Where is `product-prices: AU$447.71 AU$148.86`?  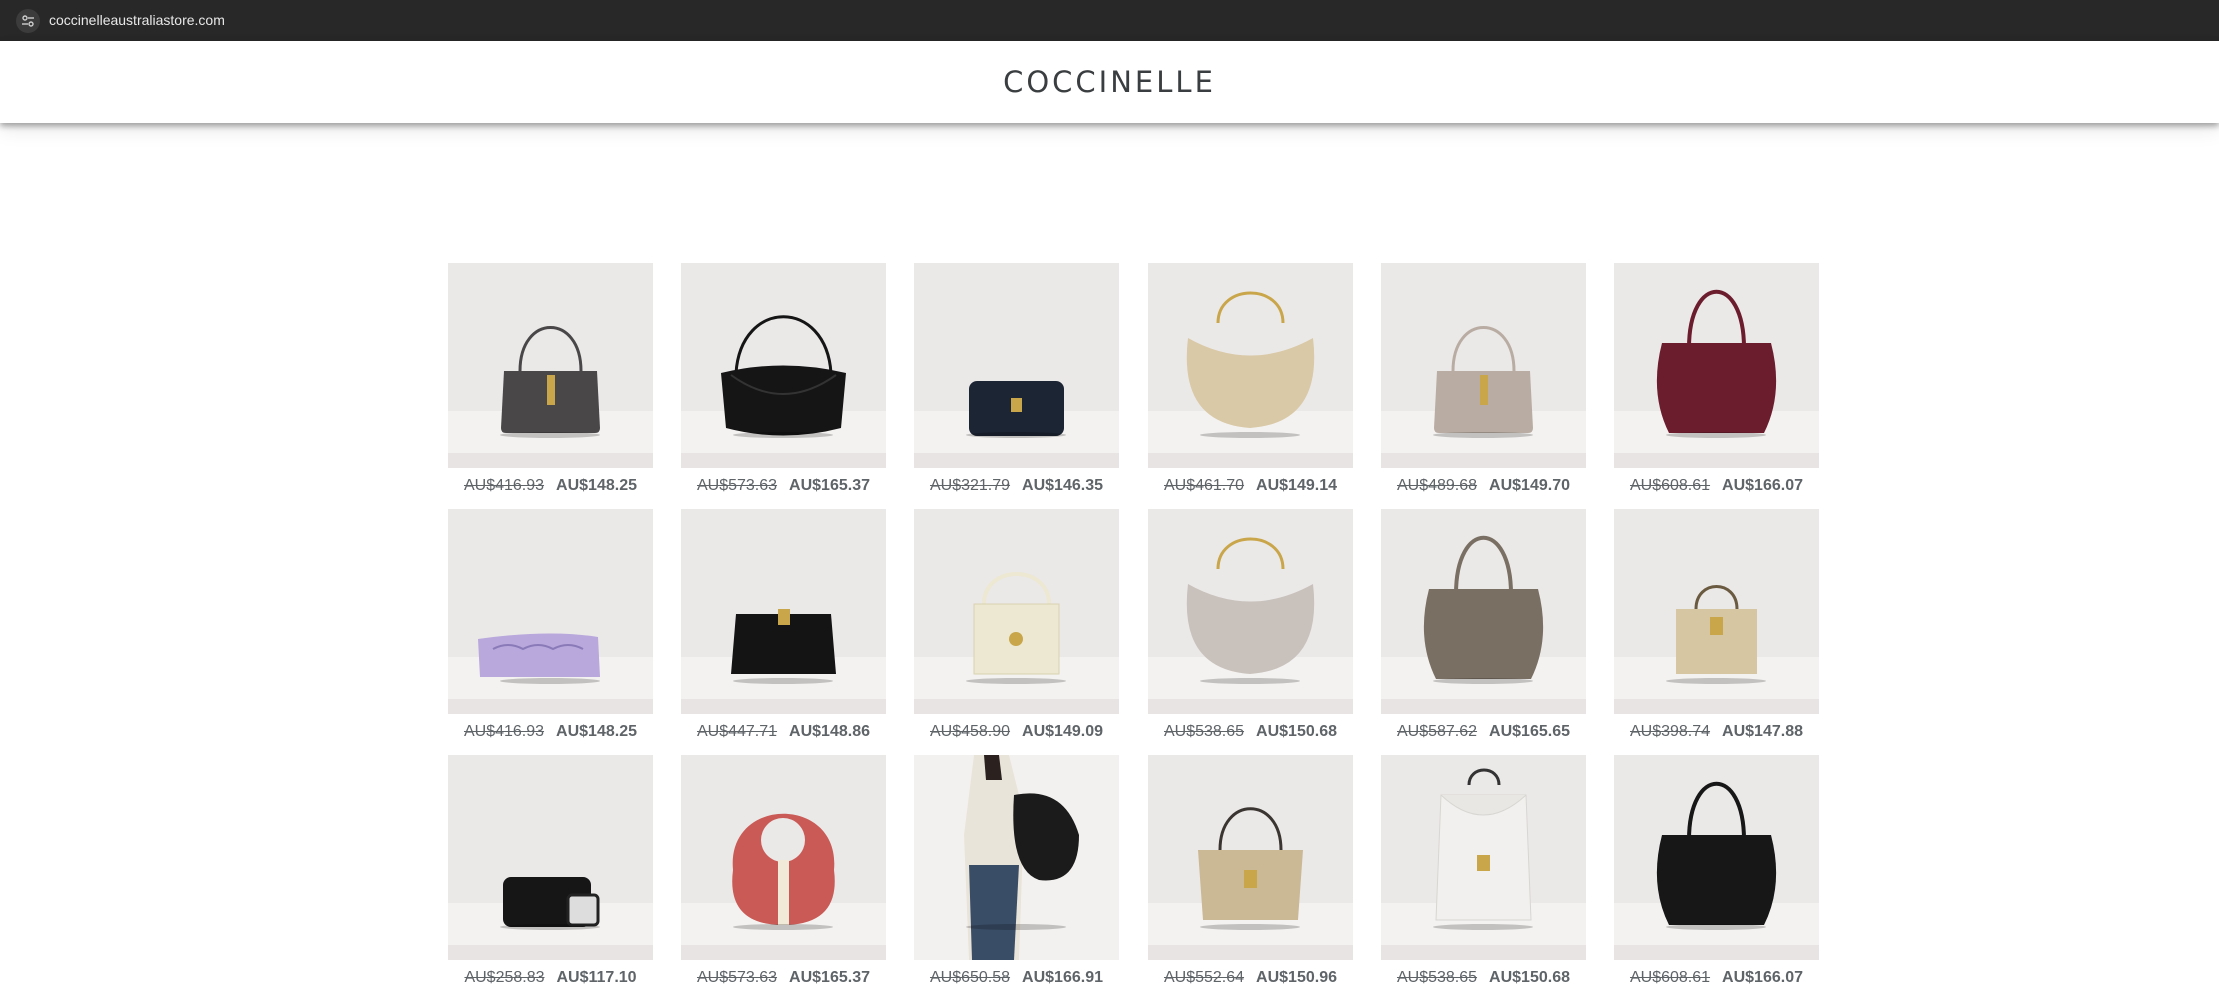 product-prices: AU$447.71 AU$148.86 is located at coordinates (783, 732).